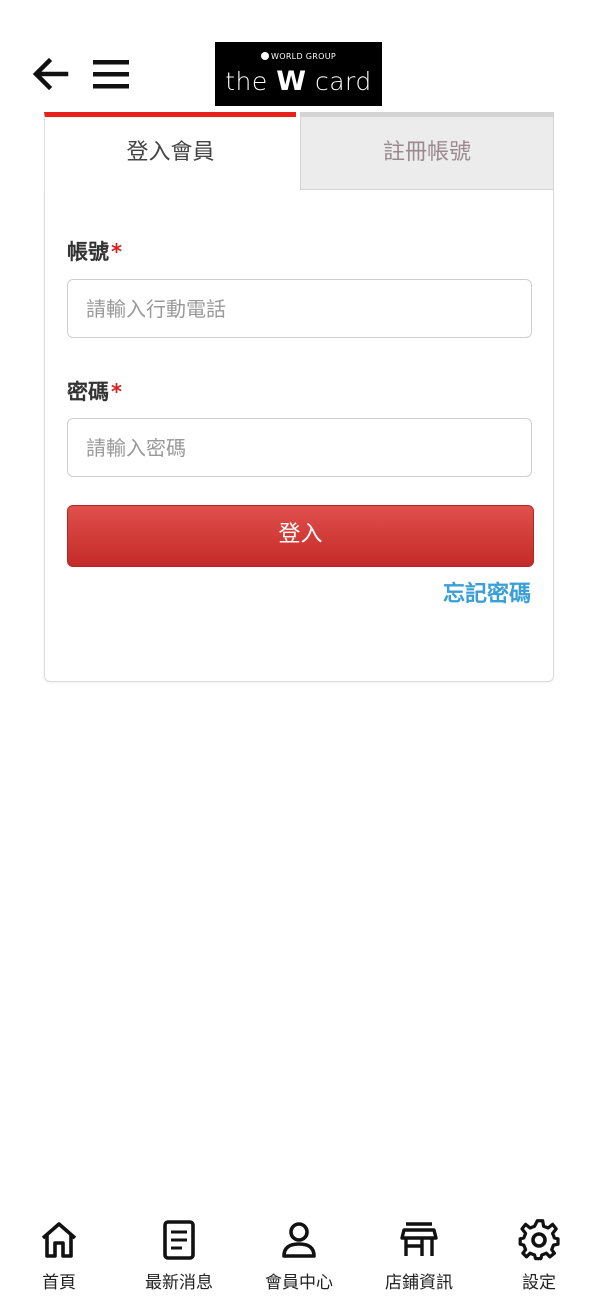 This screenshot has height=1300, width=598. What do you see at coordinates (298, 81) in the screenshot?
I see `logo-wordmark: the W card` at bounding box center [298, 81].